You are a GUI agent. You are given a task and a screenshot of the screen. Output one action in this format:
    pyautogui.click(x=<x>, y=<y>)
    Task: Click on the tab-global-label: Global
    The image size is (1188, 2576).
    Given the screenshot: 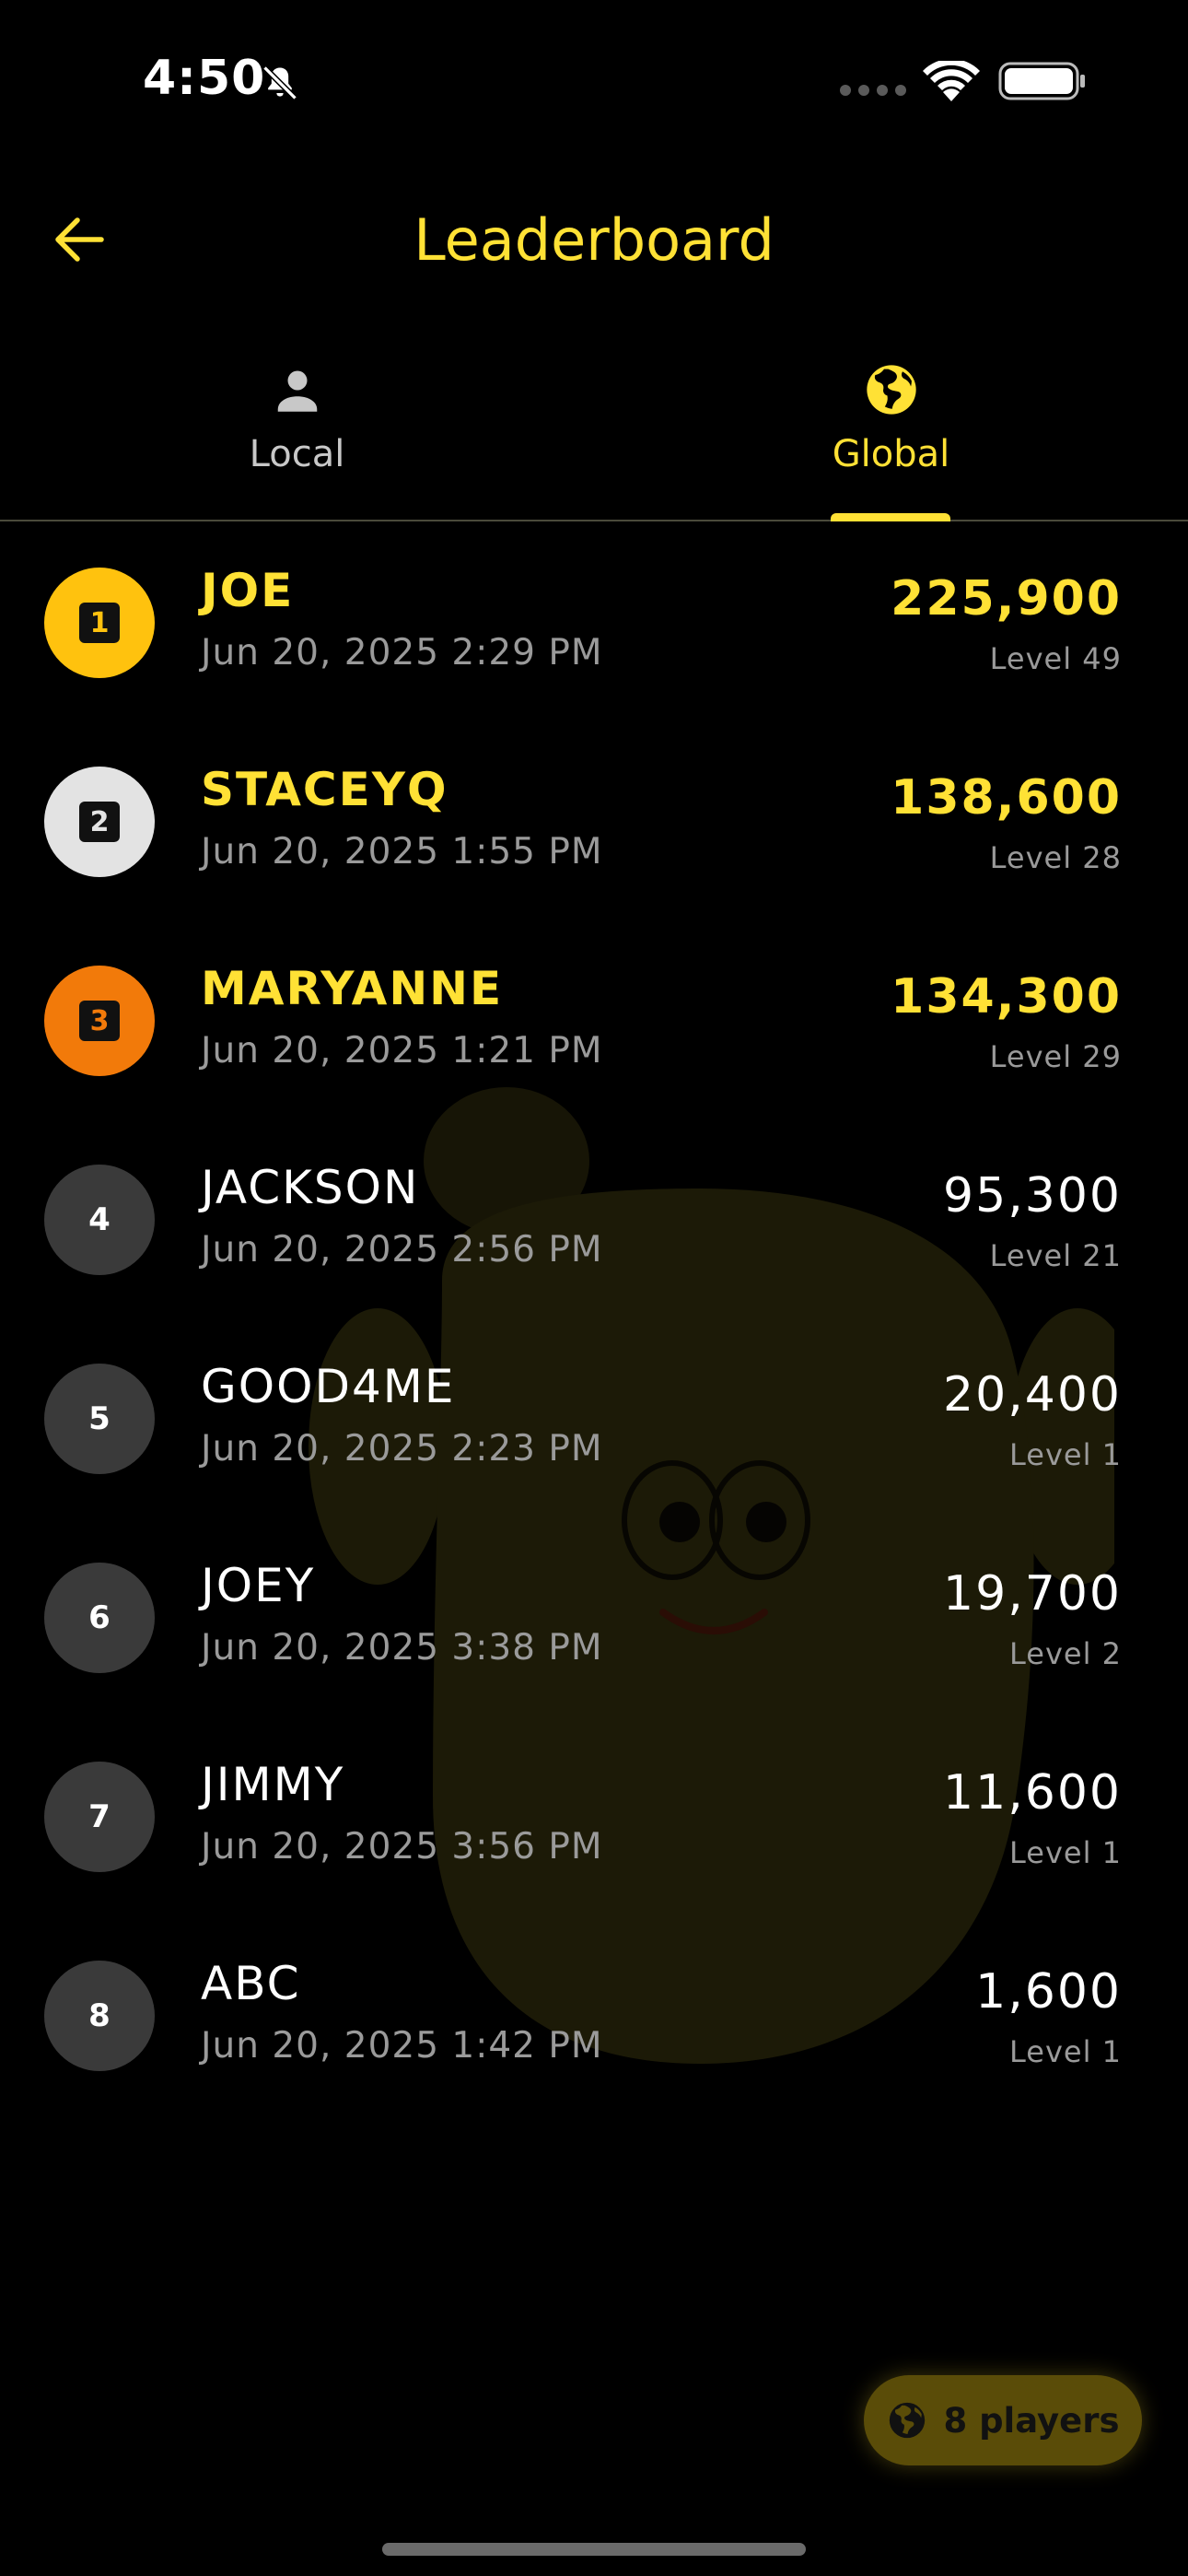 What is the action you would take?
    pyautogui.click(x=891, y=454)
    